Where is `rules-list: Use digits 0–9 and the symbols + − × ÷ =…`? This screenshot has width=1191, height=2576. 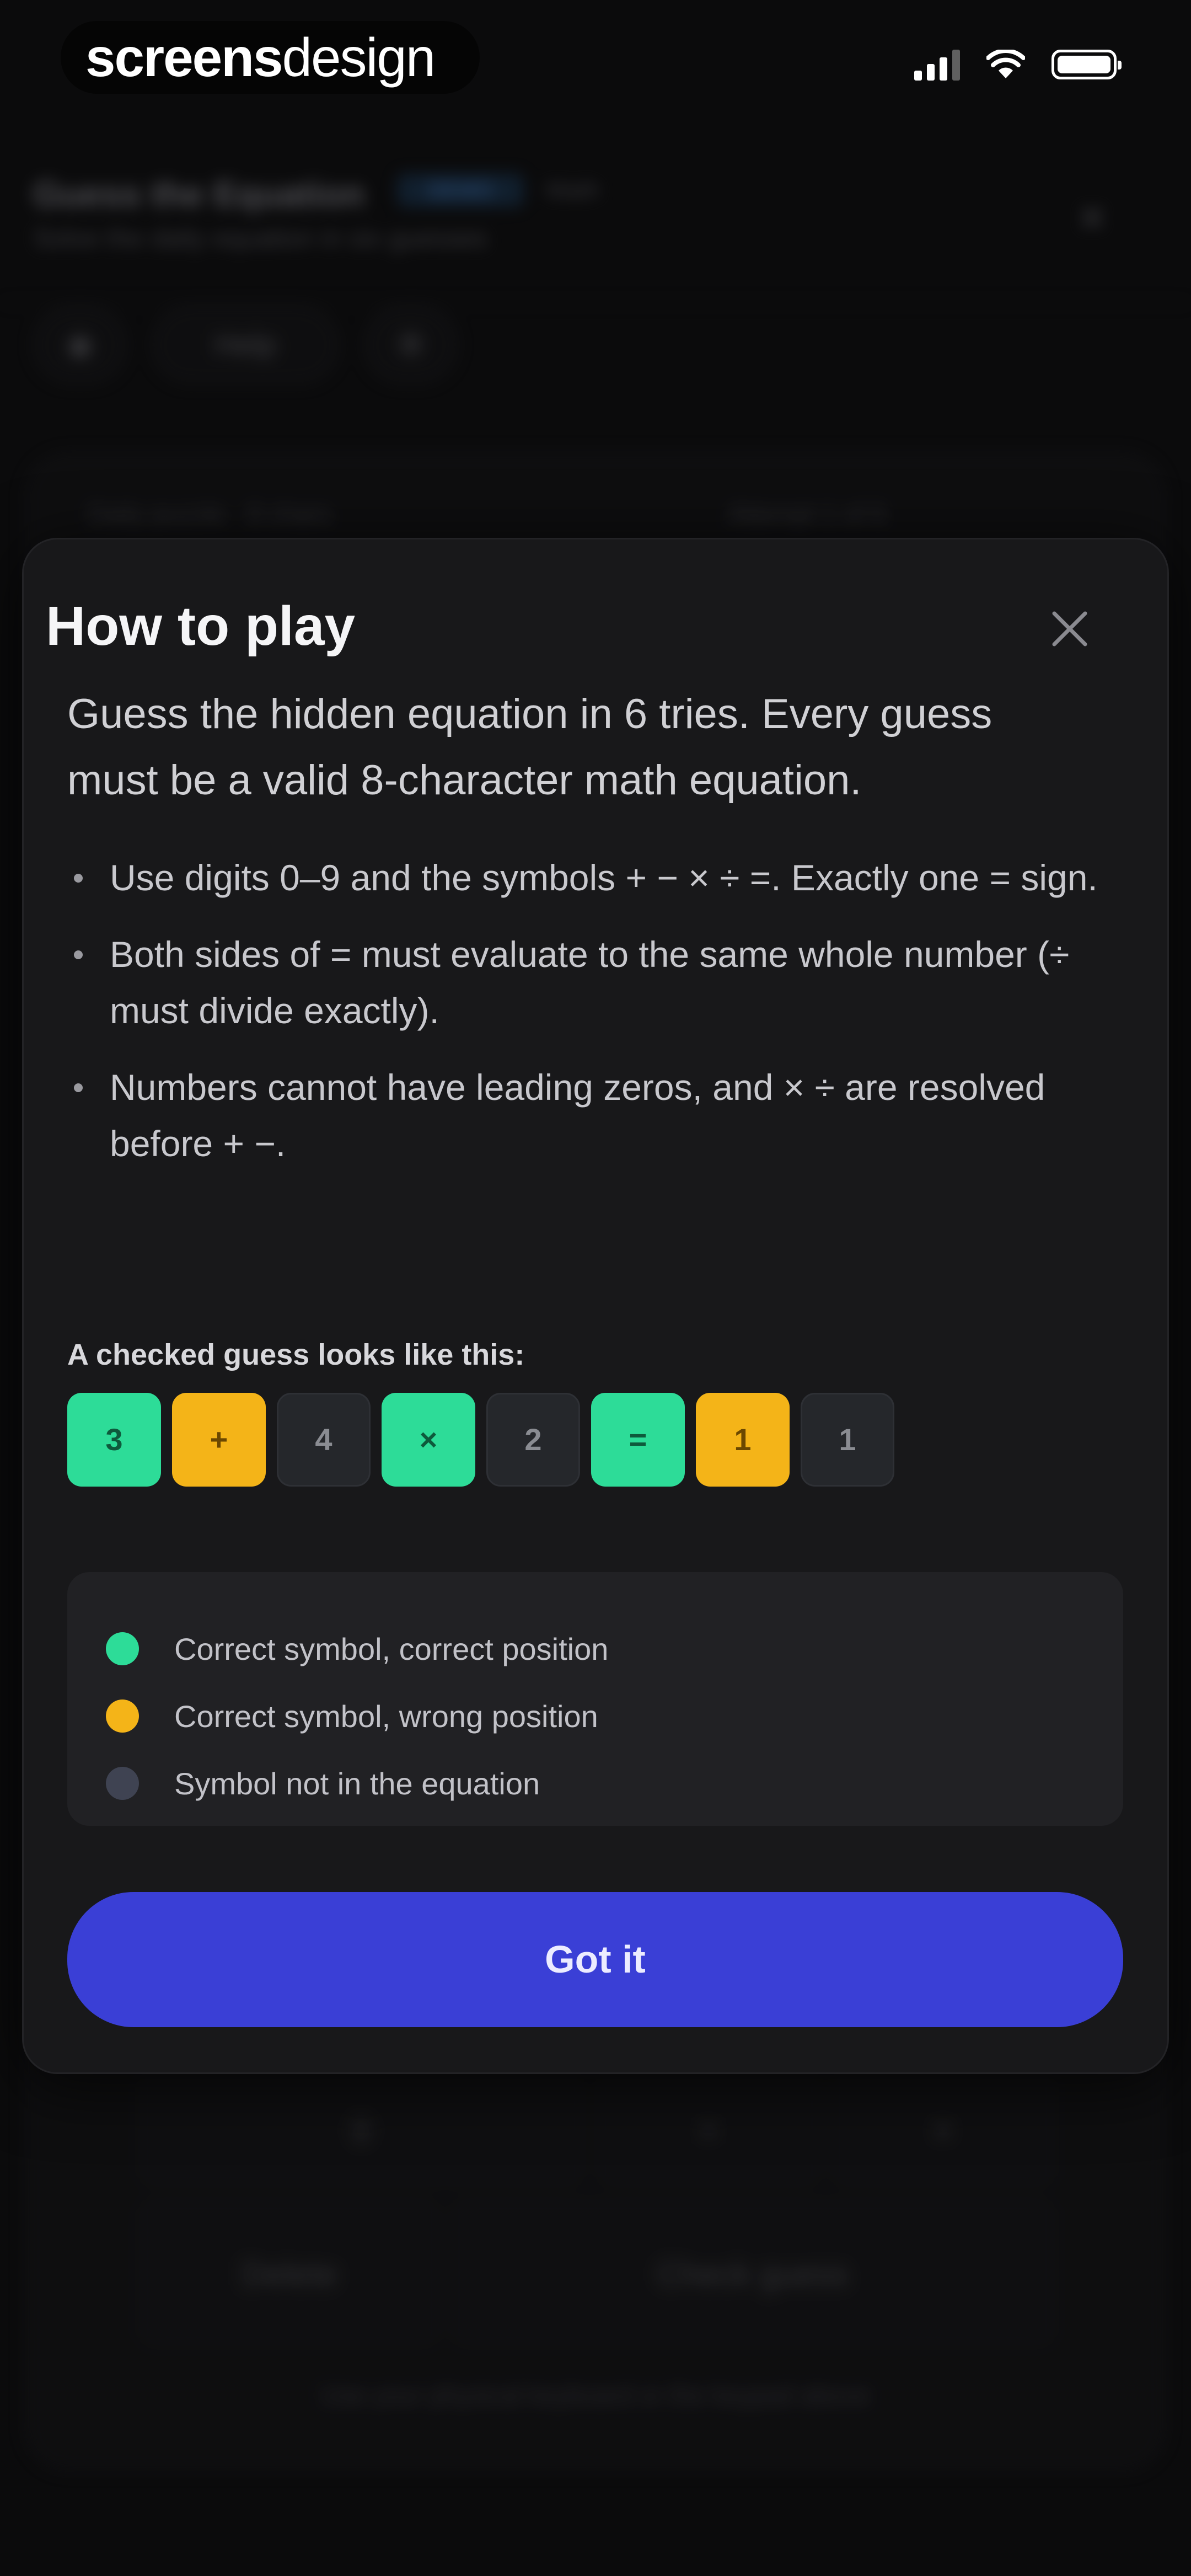
rules-list: Use digits 0–9 and the symbols + − × ÷ =… is located at coordinates (591, 1020).